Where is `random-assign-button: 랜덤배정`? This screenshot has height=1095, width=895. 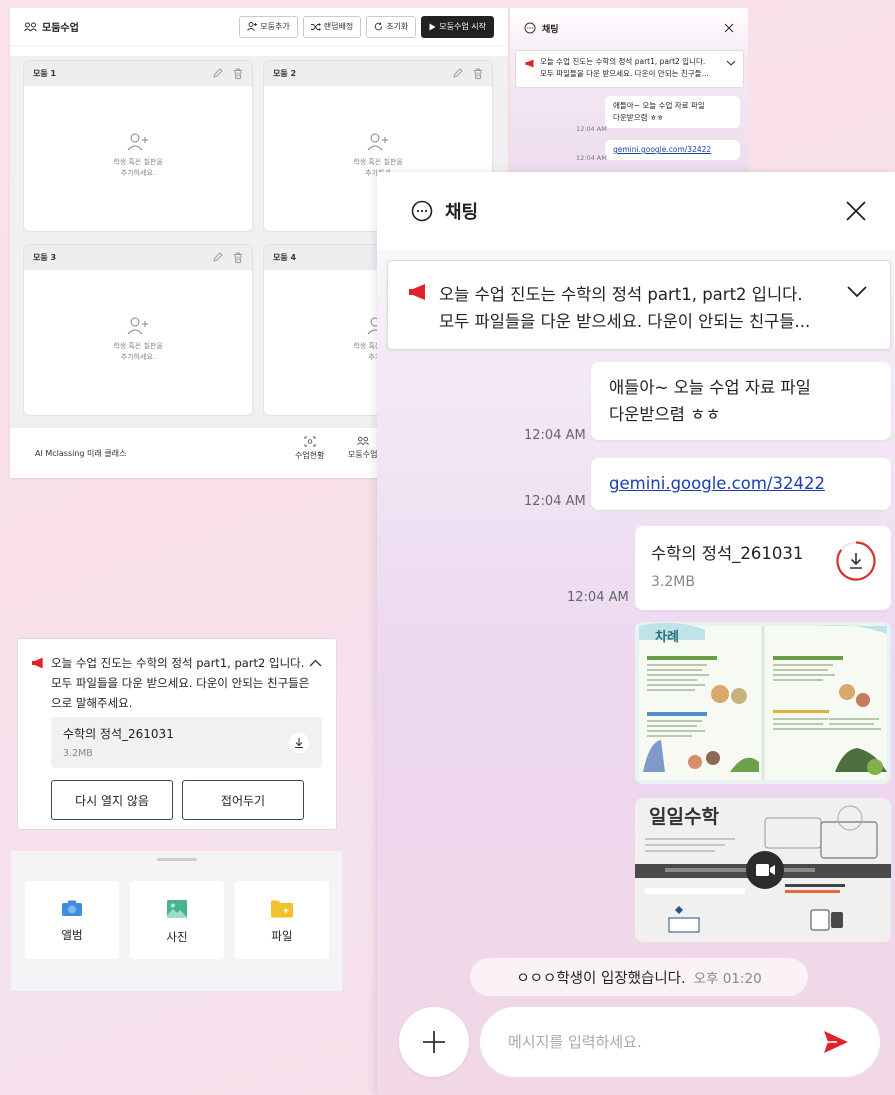 random-assign-button: 랜덤배정 is located at coordinates (332, 26).